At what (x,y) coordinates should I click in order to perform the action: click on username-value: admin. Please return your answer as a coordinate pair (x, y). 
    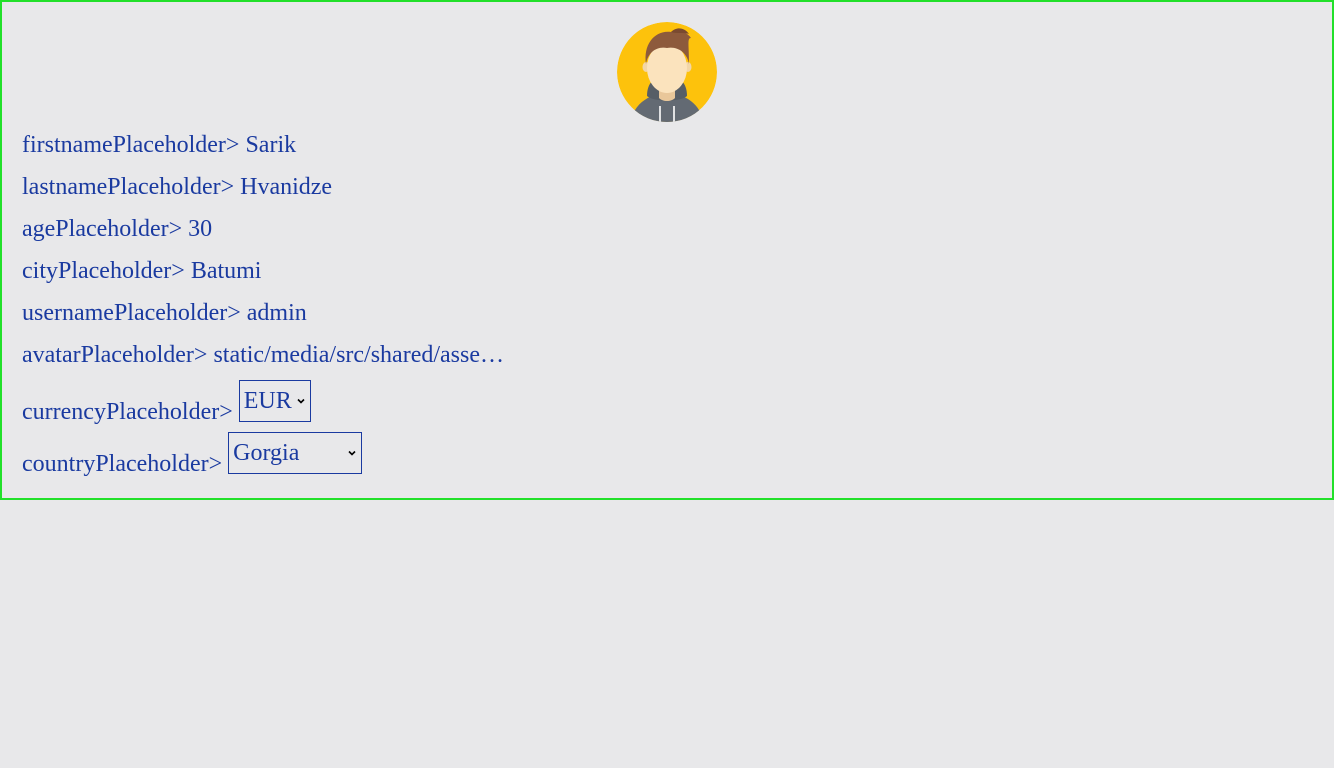
    Looking at the image, I should click on (276, 313).